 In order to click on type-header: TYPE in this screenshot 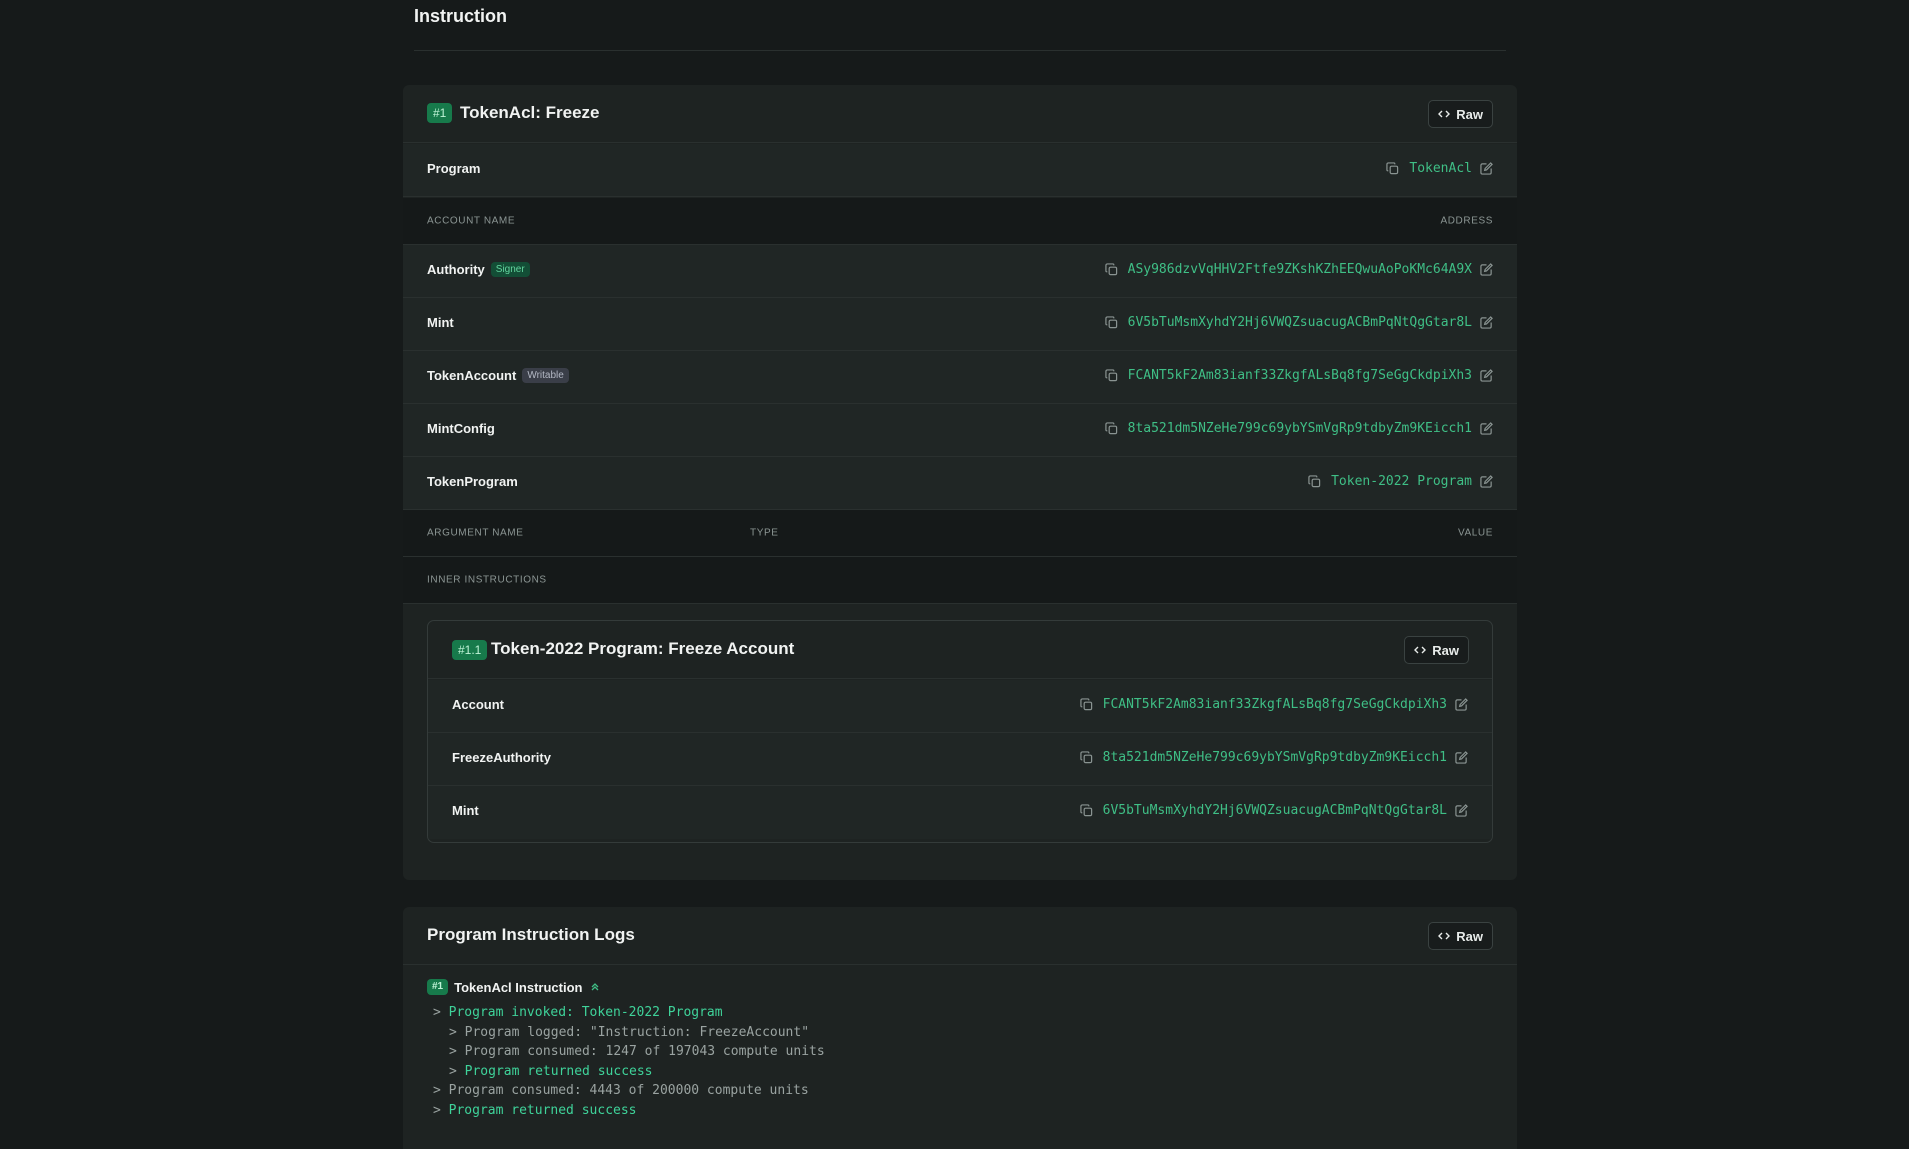, I will do `click(764, 533)`.